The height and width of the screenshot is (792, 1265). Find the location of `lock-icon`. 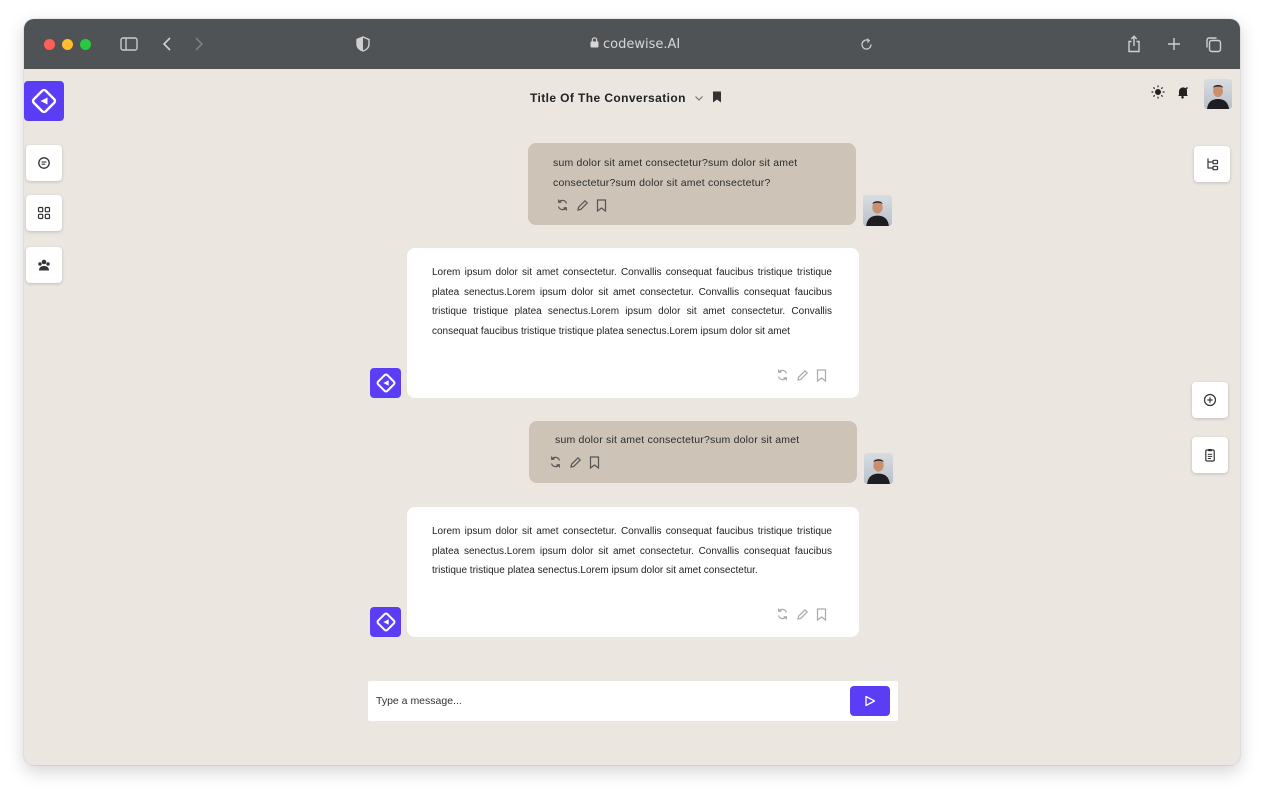

lock-icon is located at coordinates (594, 44).